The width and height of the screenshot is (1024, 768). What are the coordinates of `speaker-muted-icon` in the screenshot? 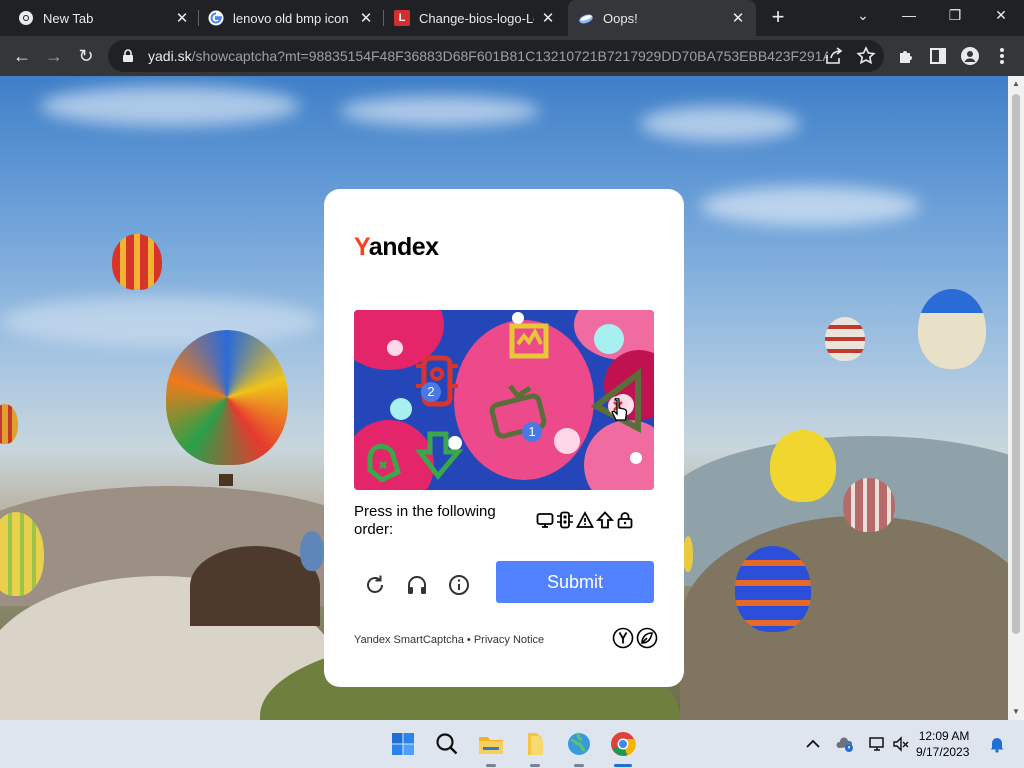 It's located at (901, 744).